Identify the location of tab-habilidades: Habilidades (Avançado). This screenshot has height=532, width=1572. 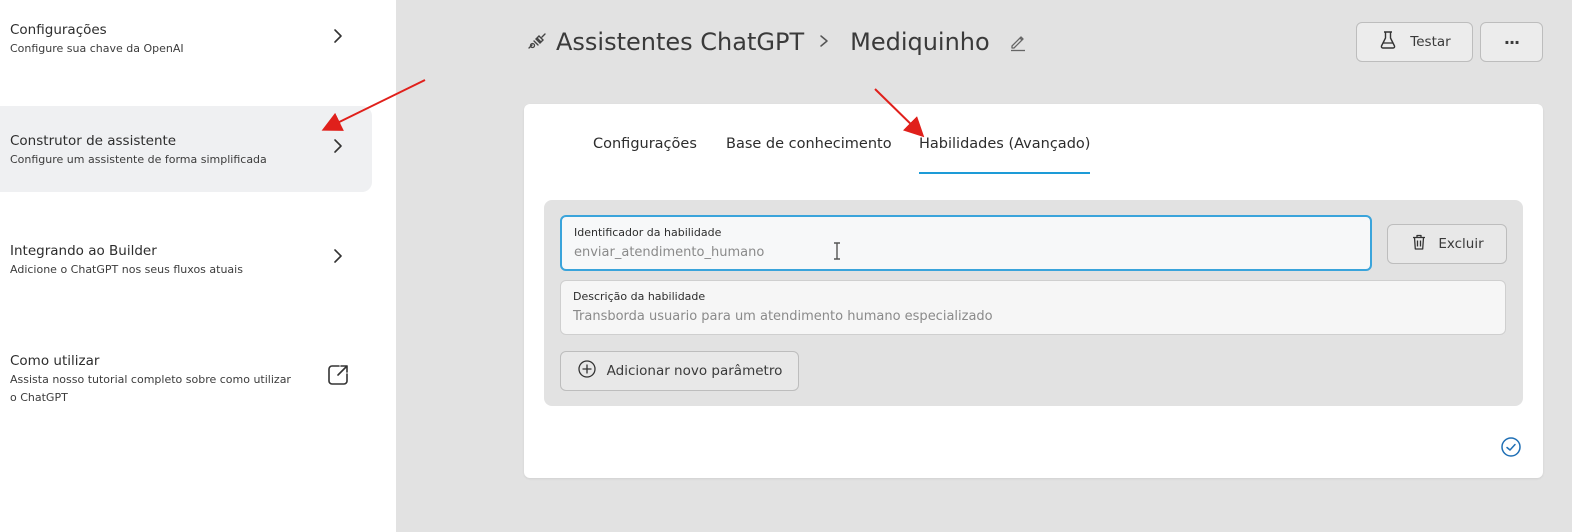
(1005, 155).